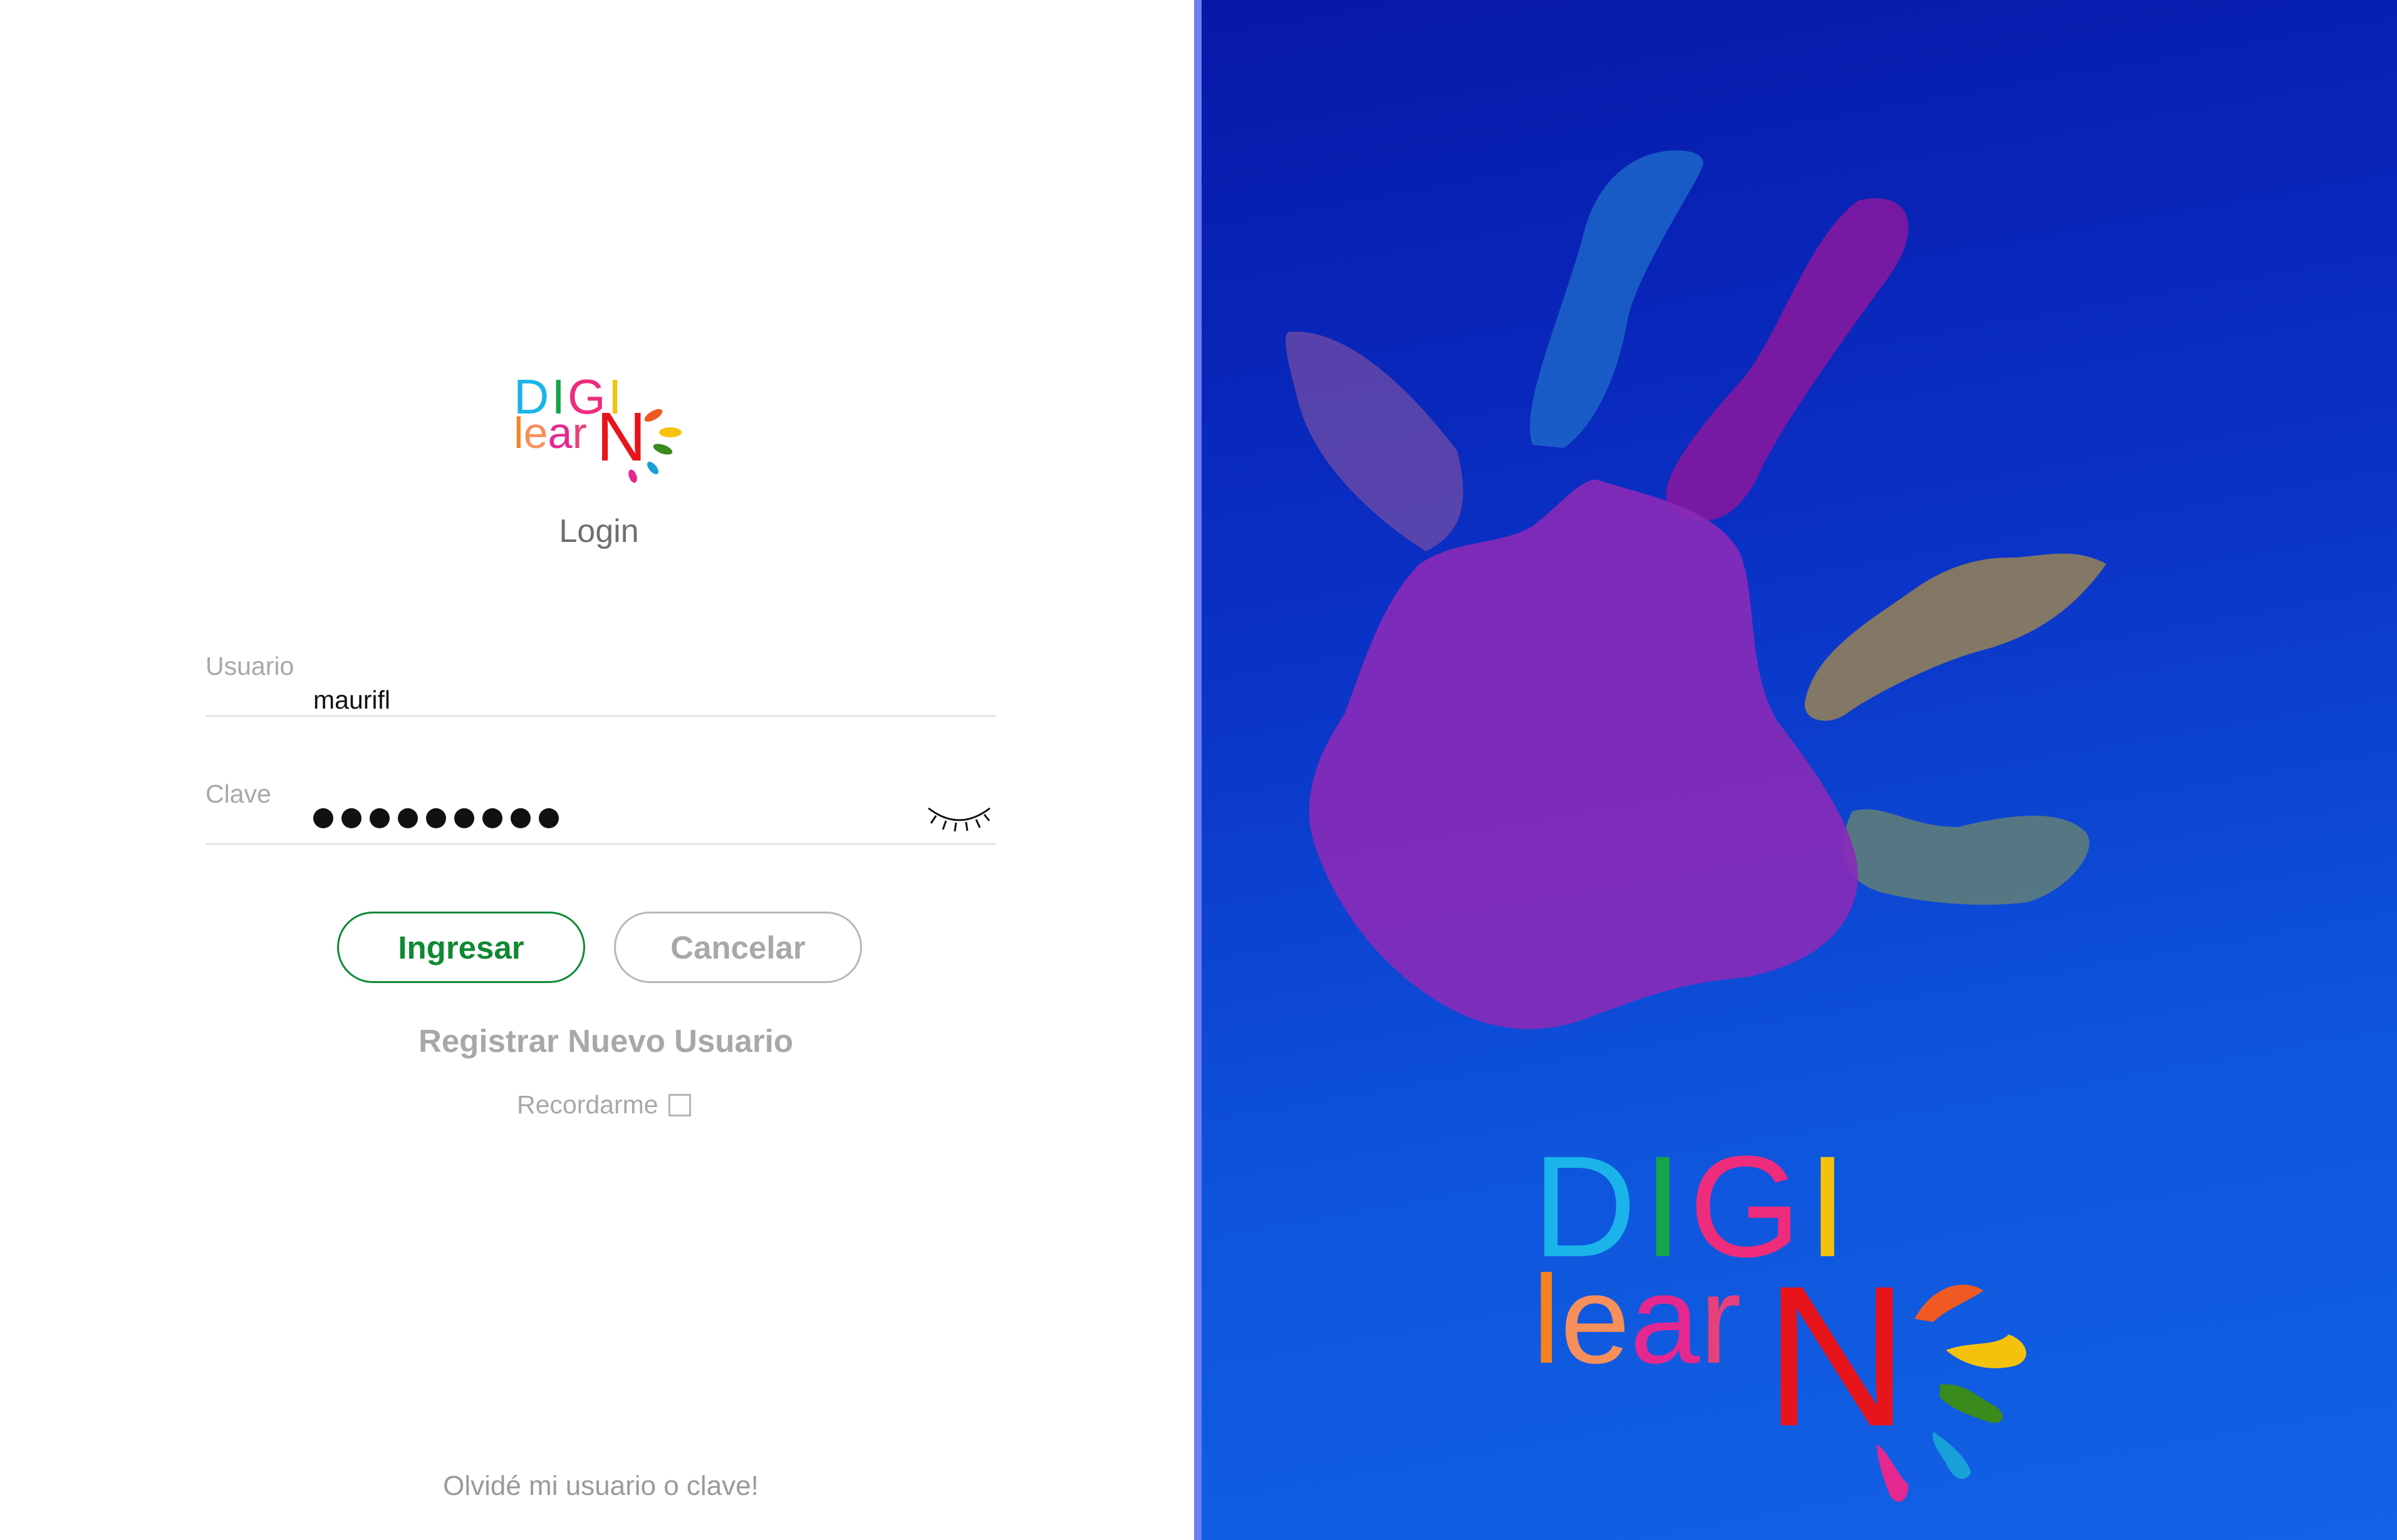  Describe the element at coordinates (461, 947) in the screenshot. I see `login-button: Ingresar` at that location.